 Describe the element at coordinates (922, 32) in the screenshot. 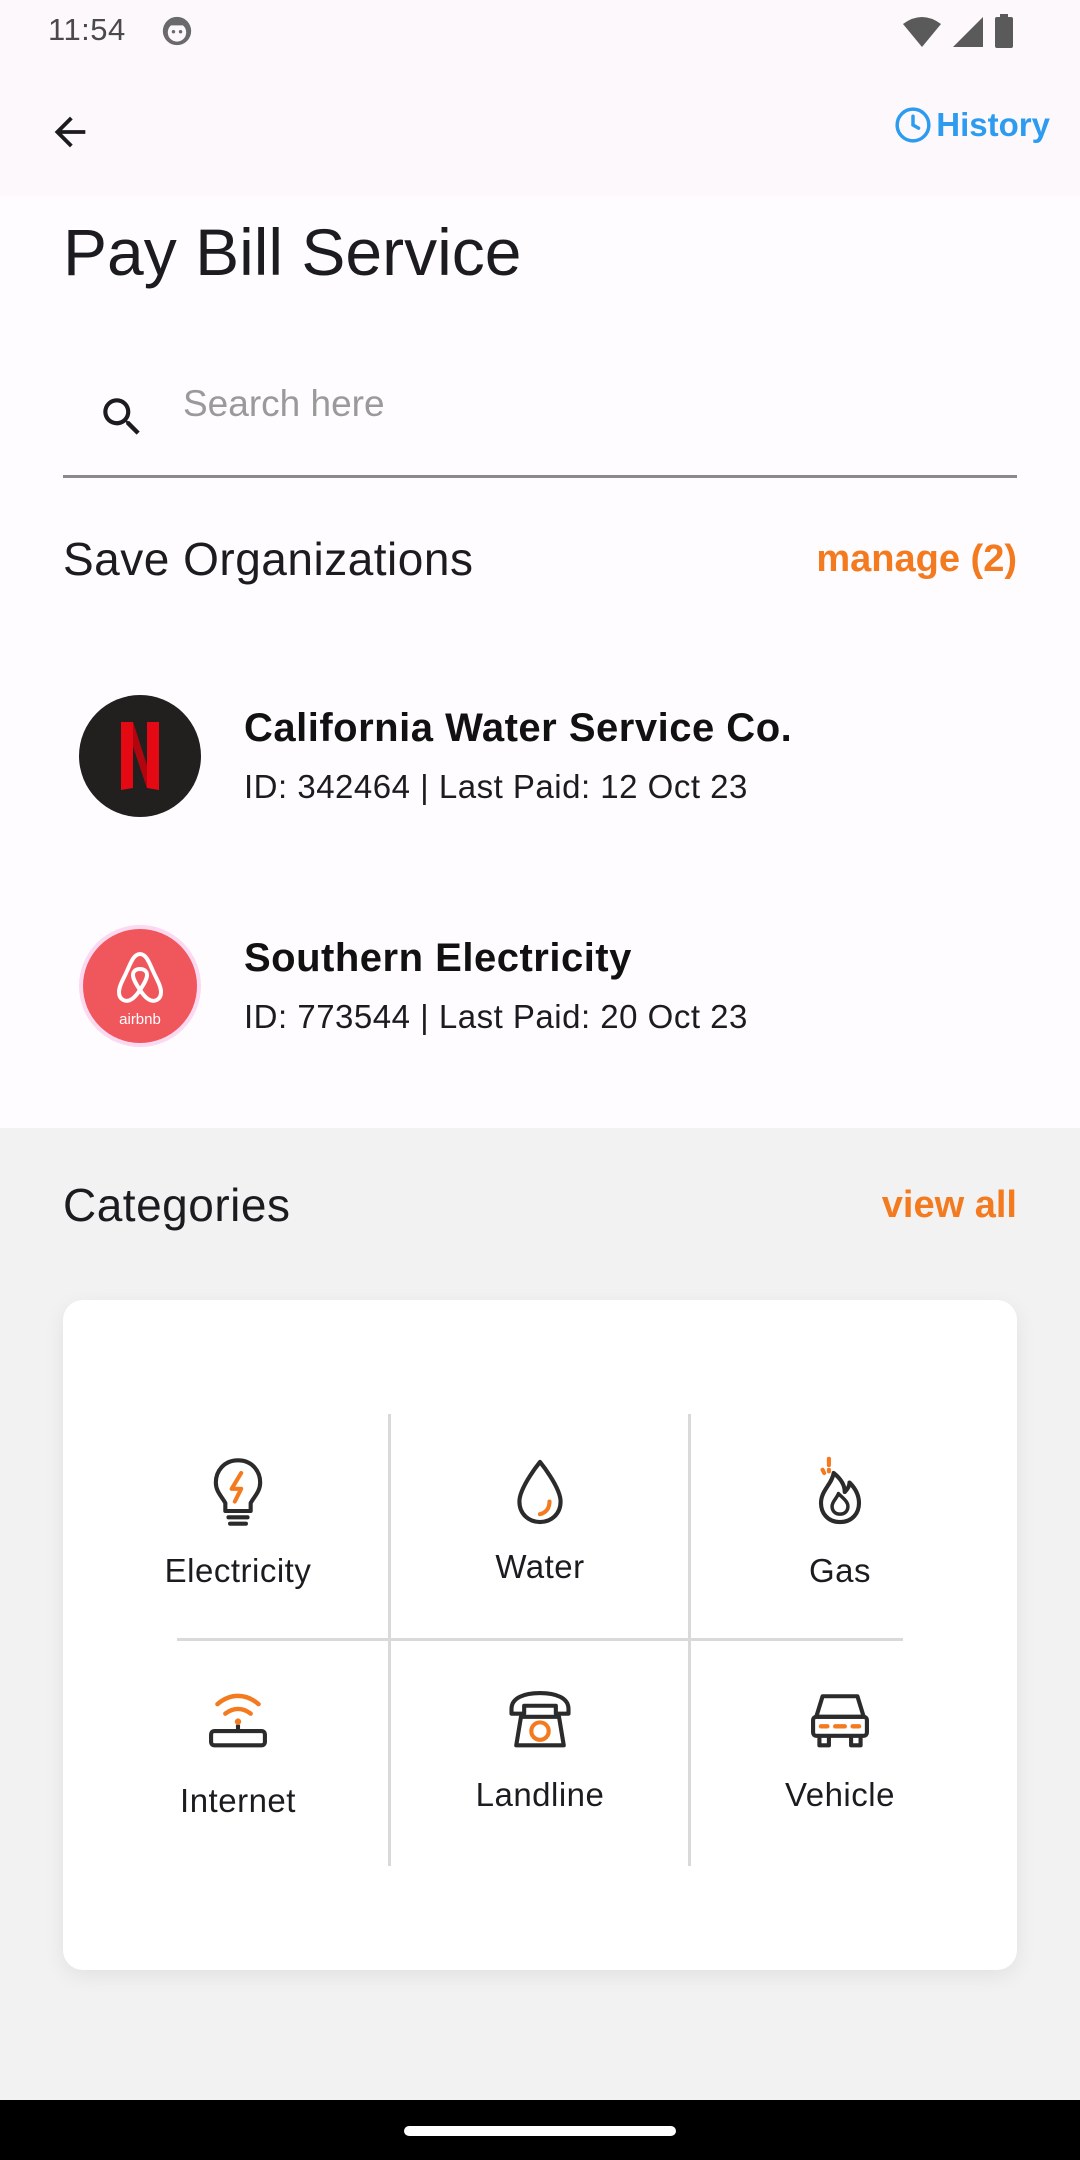

I see `wifi-icon` at that location.